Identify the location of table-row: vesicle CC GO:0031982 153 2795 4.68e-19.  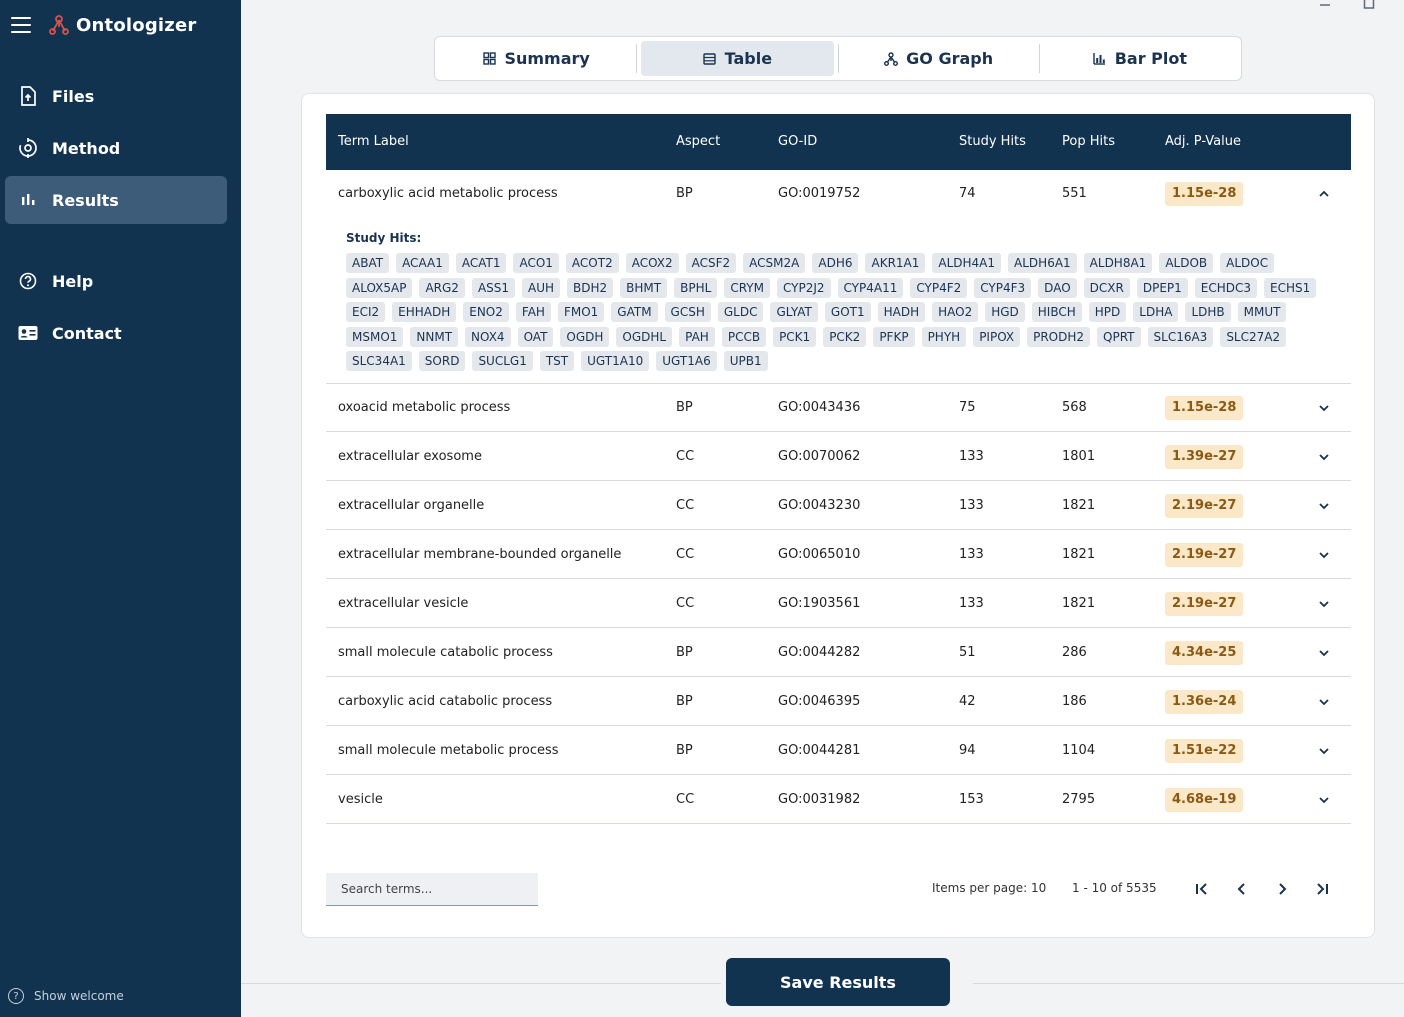
(838, 800).